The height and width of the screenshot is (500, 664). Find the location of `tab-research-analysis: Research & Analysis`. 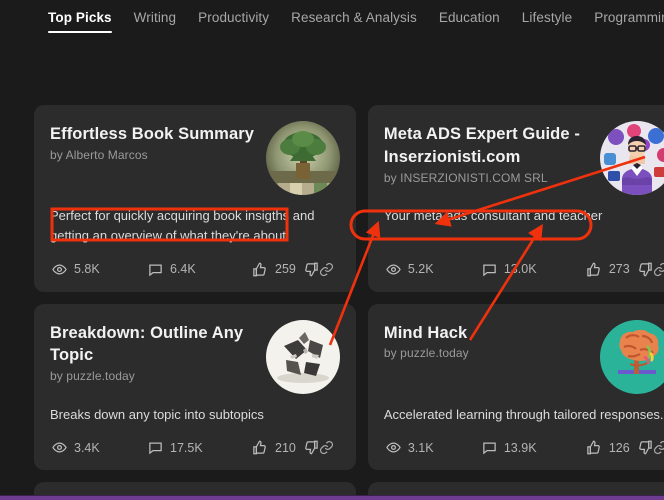

tab-research-analysis: Research & Analysis is located at coordinates (354, 16).